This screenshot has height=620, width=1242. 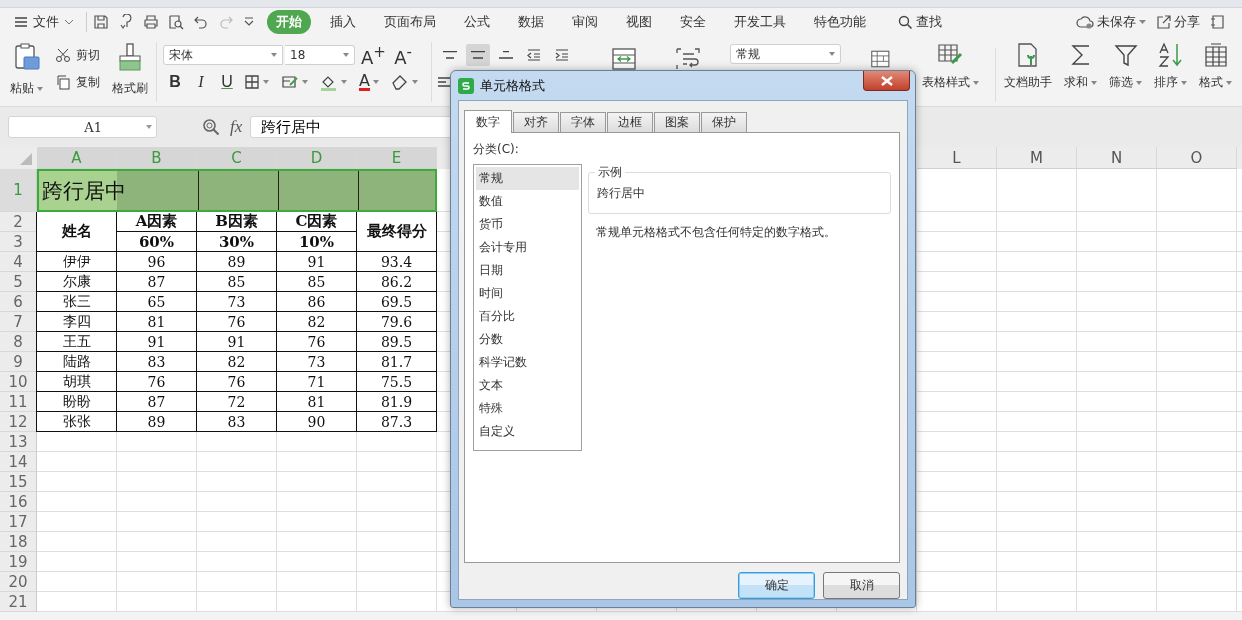 I want to click on save-icon, so click(x=101, y=22).